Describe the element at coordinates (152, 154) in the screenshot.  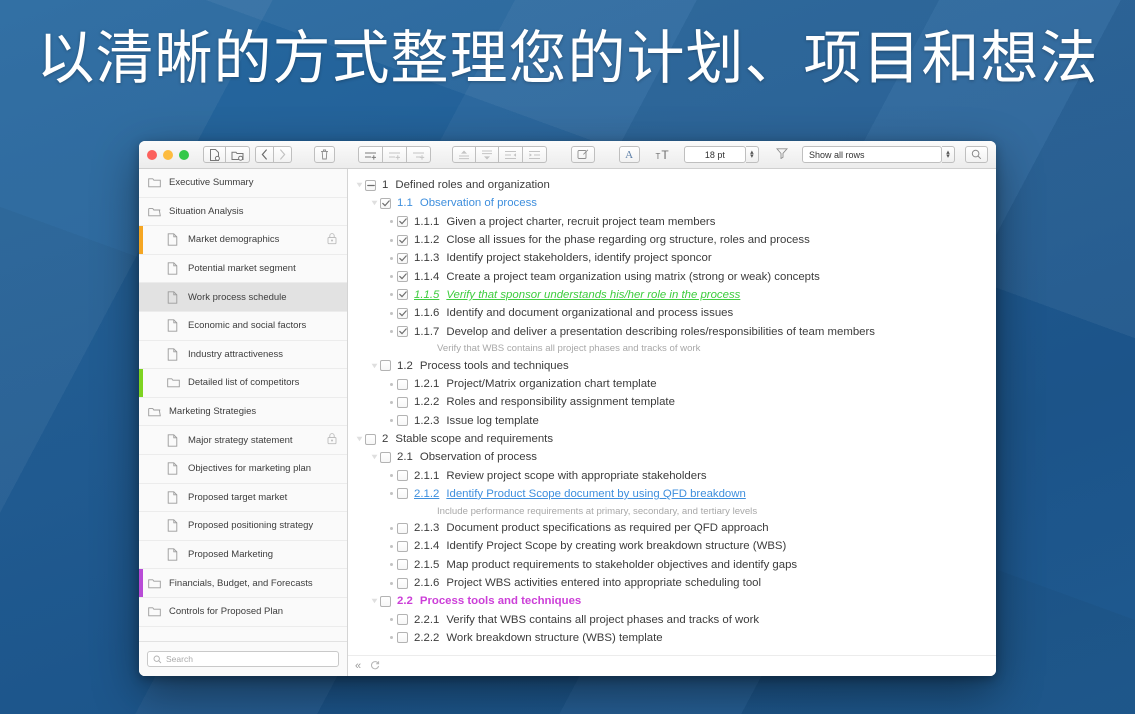
I see `close-window-button` at that location.